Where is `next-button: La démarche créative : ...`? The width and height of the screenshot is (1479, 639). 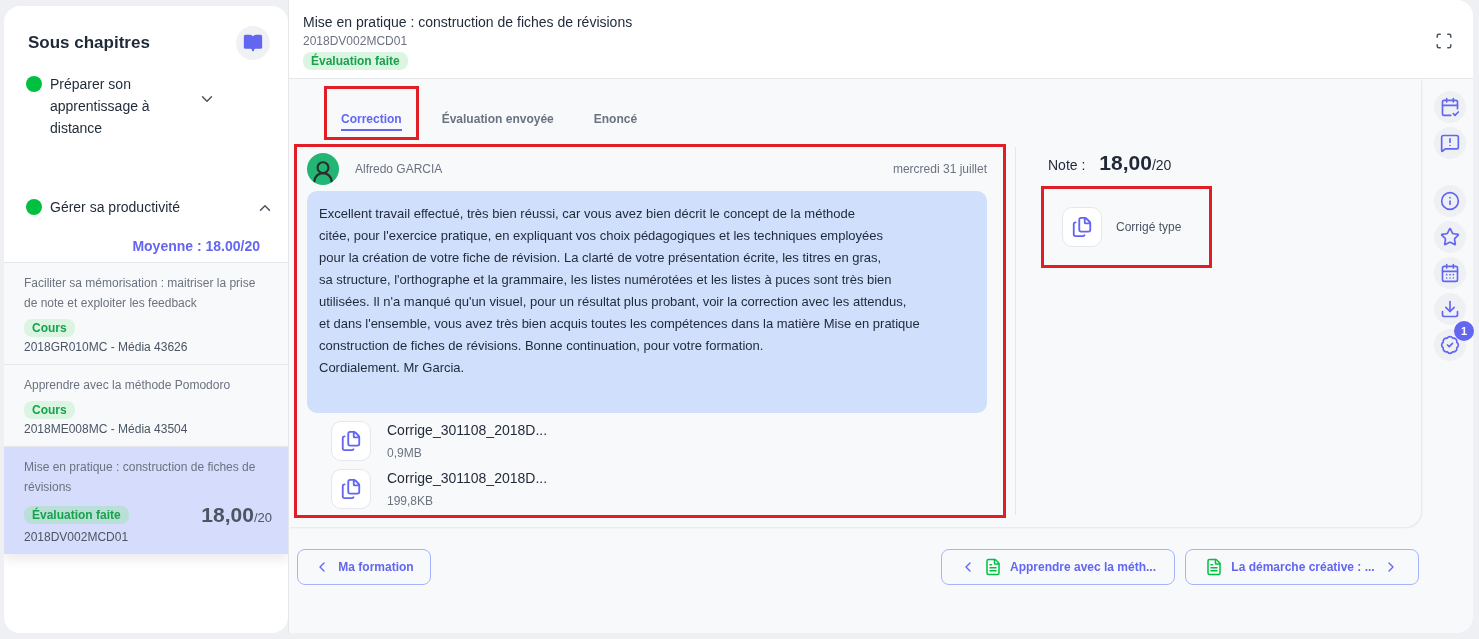
next-button: La démarche créative : ... is located at coordinates (1302, 567).